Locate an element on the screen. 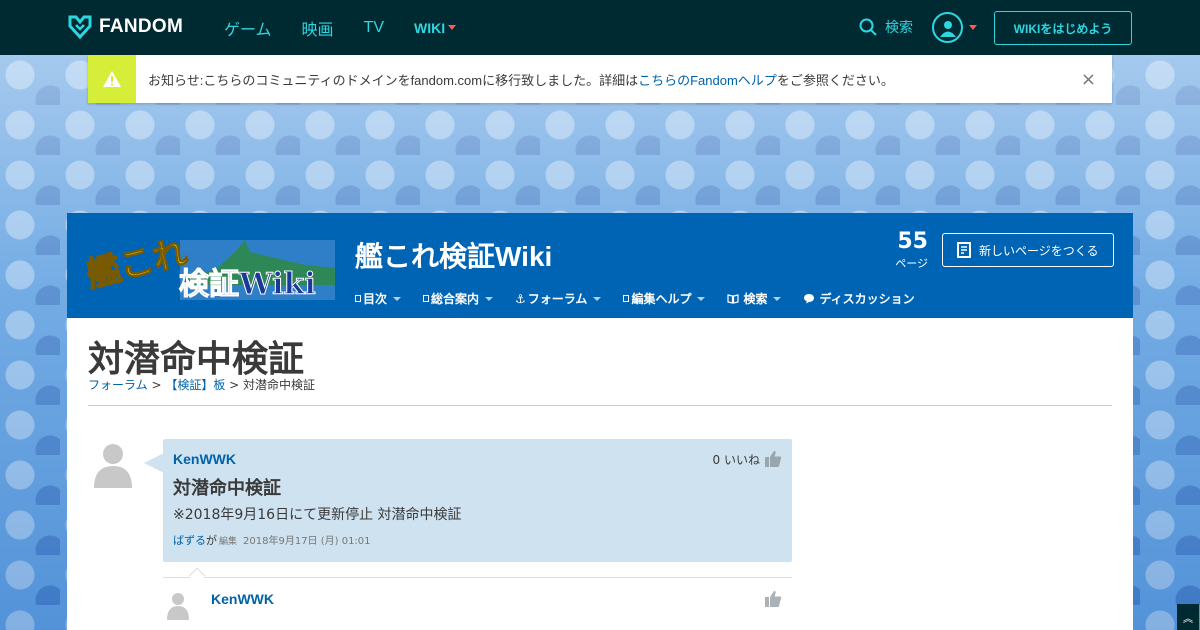 This screenshot has height=630, width=1200. book-icon is located at coordinates (733, 298).